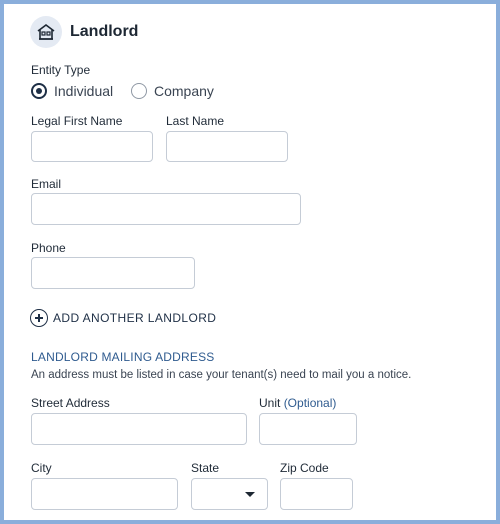 The height and width of the screenshot is (524, 500). What do you see at coordinates (184, 91) in the screenshot?
I see `radio-company-label: Company` at bounding box center [184, 91].